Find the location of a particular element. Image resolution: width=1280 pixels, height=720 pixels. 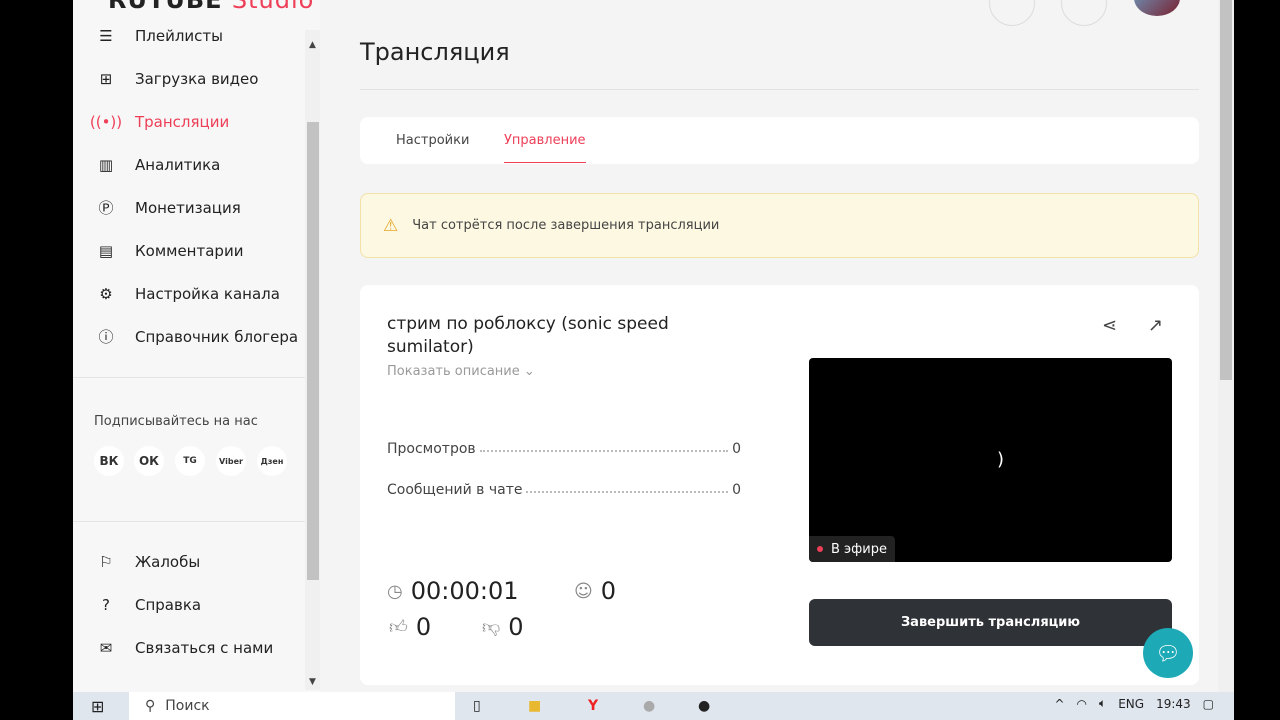

live-dot-icon is located at coordinates (820, 549).